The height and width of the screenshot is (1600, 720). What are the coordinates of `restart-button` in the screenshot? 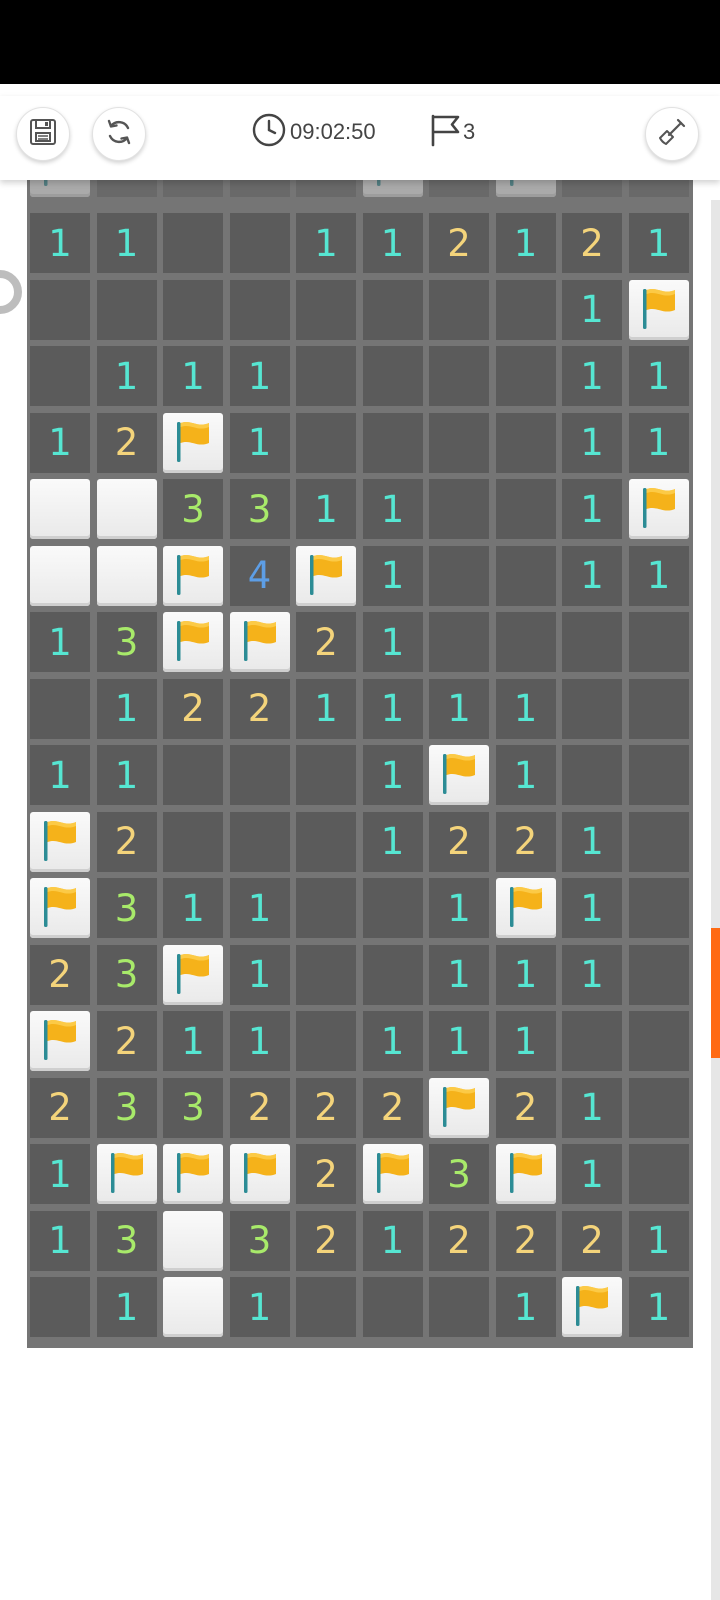 It's located at (119, 134).